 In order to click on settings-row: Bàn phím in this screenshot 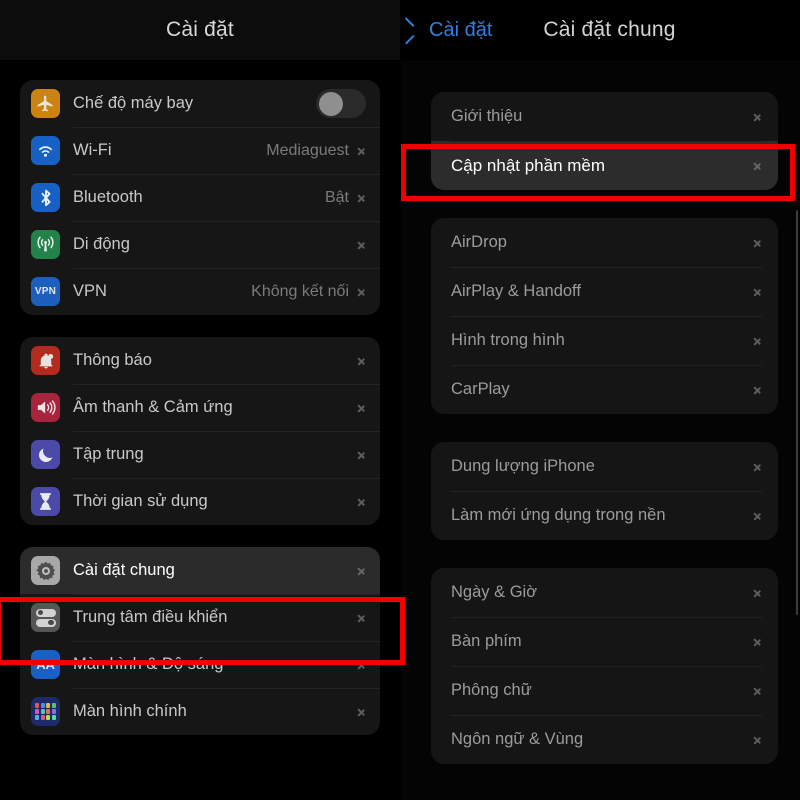, I will do `click(604, 641)`.